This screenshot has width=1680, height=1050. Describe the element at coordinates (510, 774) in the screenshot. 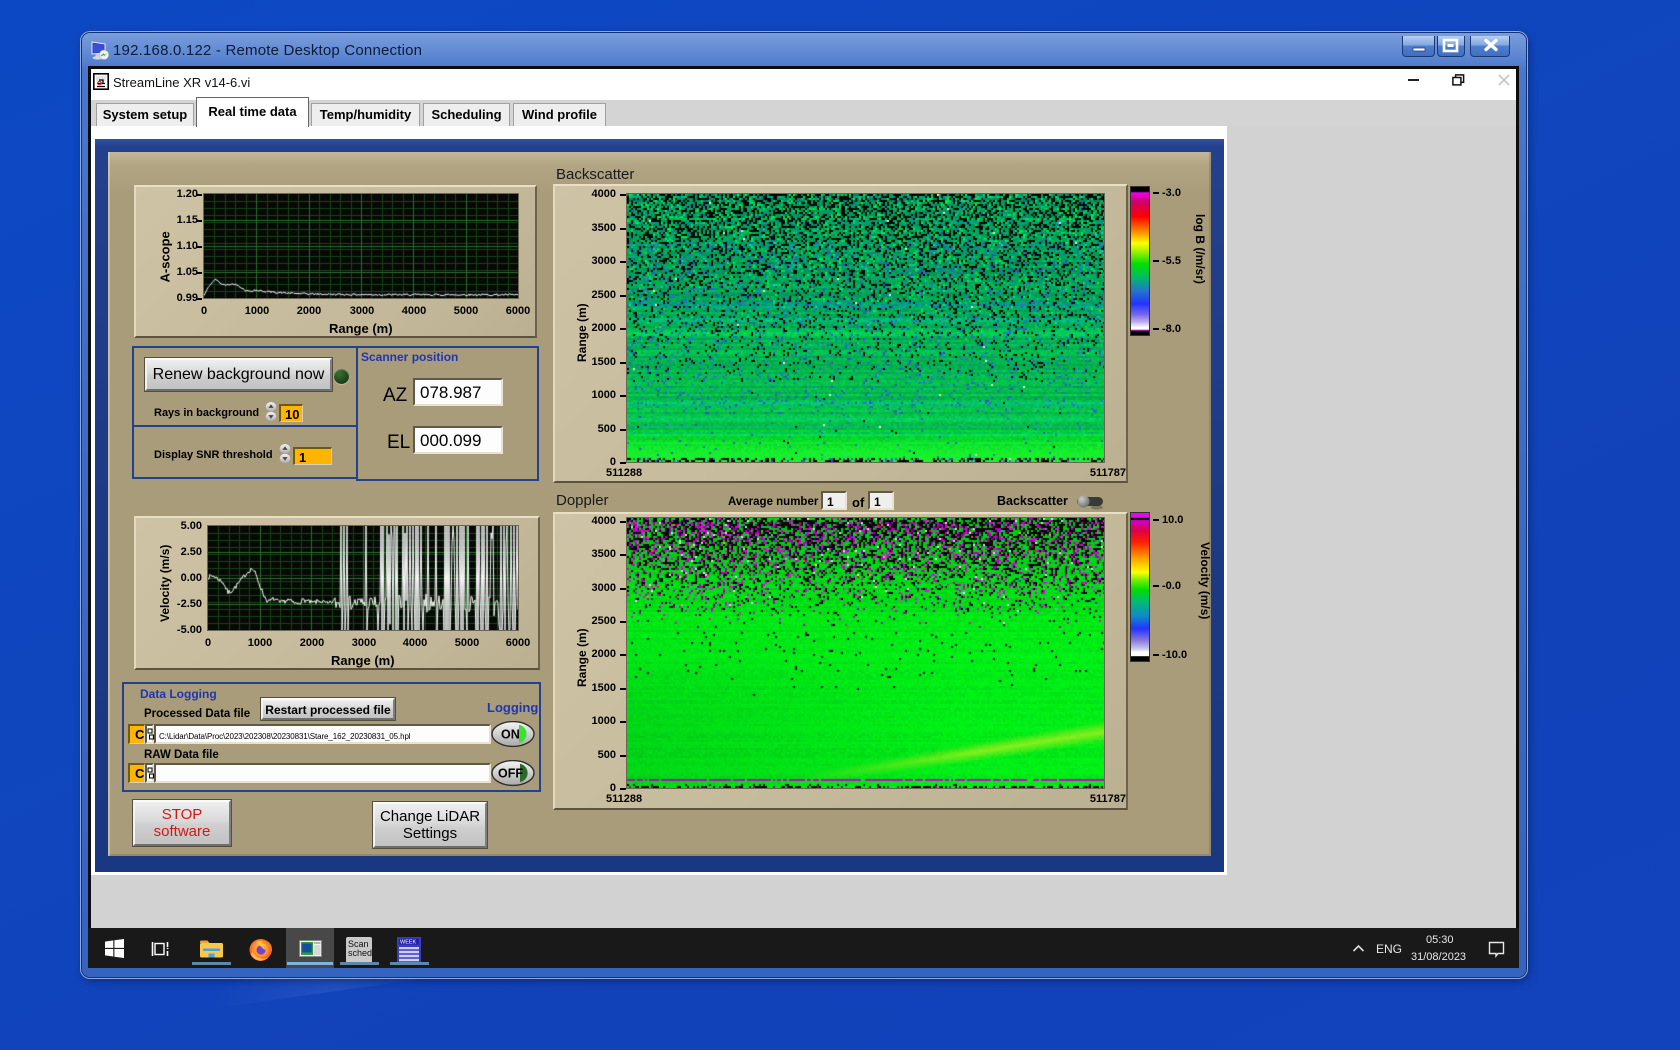

I see `svg-text: OFF` at that location.